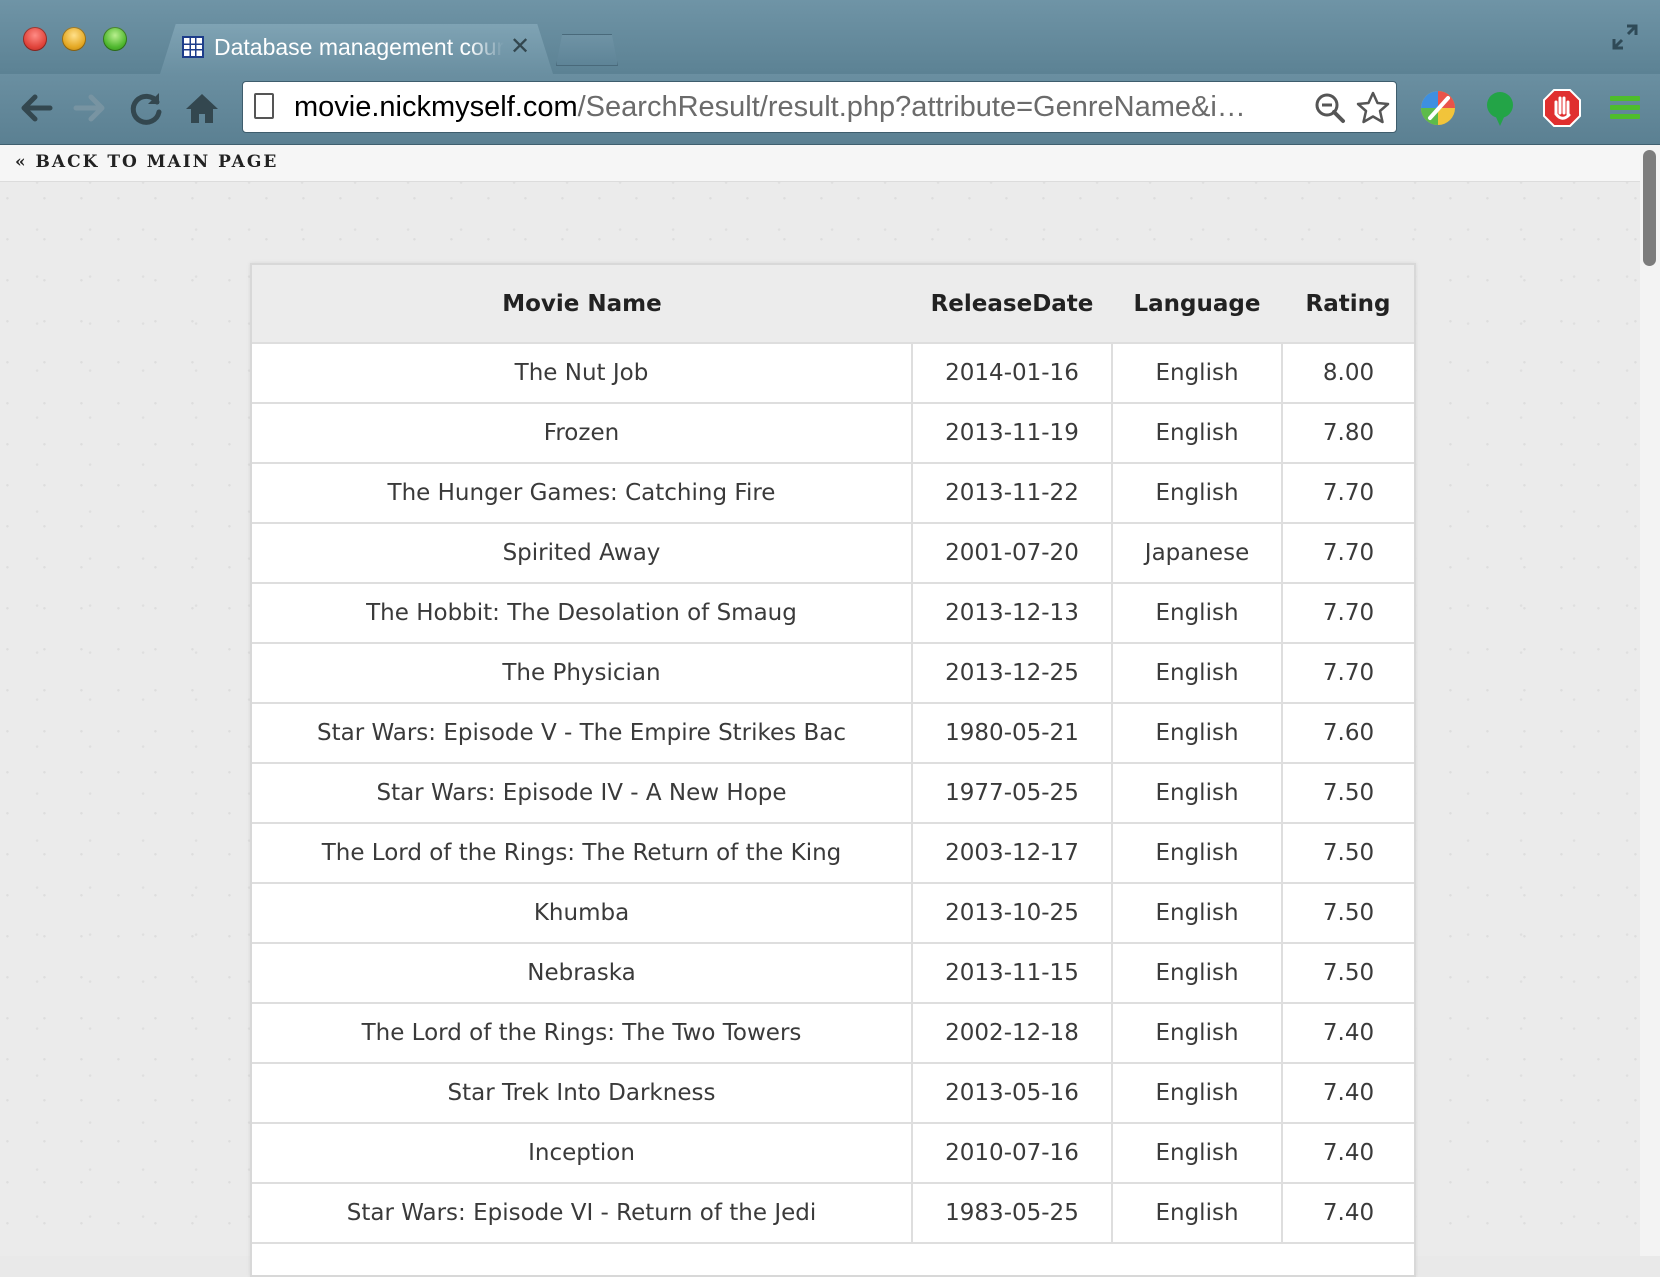 The height and width of the screenshot is (1277, 1660). I want to click on adblock-hand-icon, so click(1562, 108).